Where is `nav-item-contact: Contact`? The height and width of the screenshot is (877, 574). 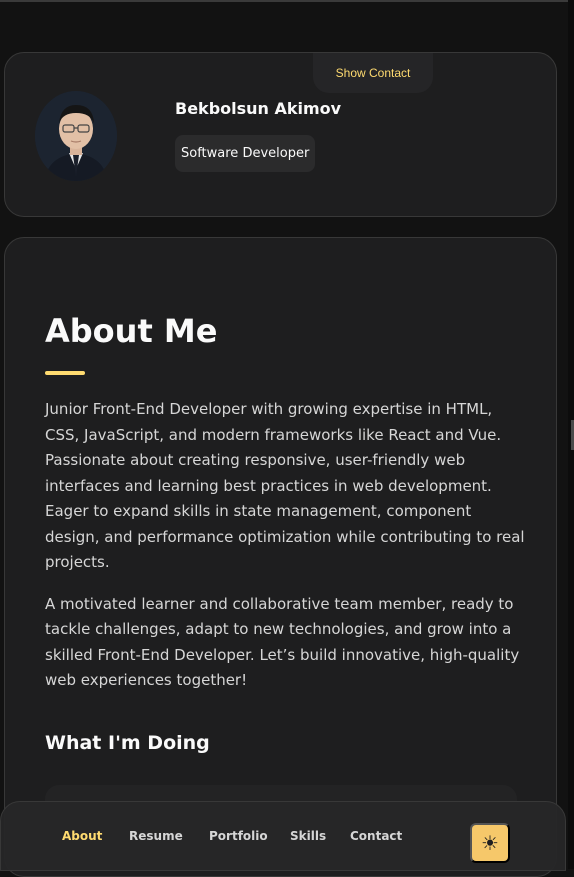 nav-item-contact: Contact is located at coordinates (376, 836).